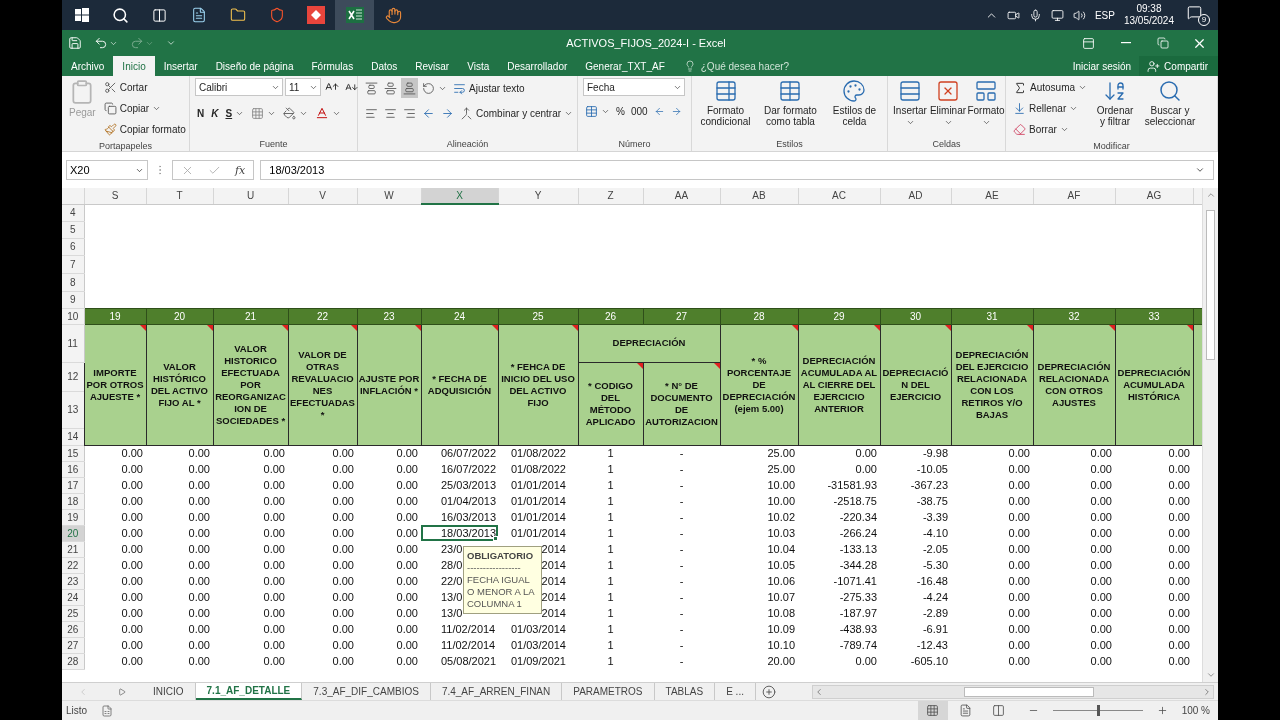 The width and height of the screenshot is (1280, 720). Describe the element at coordinates (73, 343) in the screenshot. I see `row-number: 11` at that location.